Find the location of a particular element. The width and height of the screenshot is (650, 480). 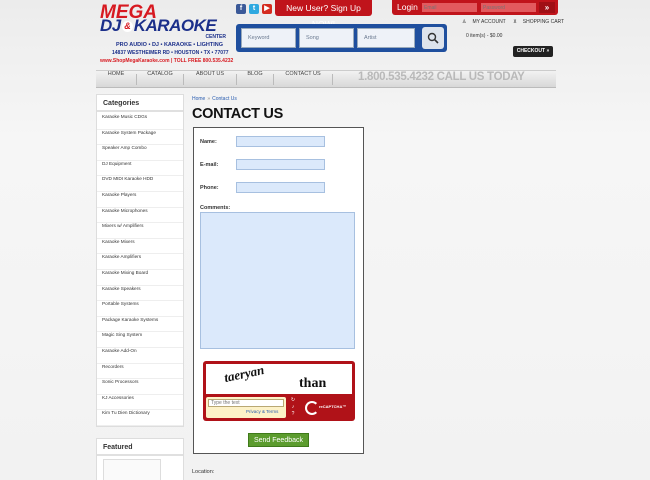

nav-home: HOME is located at coordinates (116, 79).